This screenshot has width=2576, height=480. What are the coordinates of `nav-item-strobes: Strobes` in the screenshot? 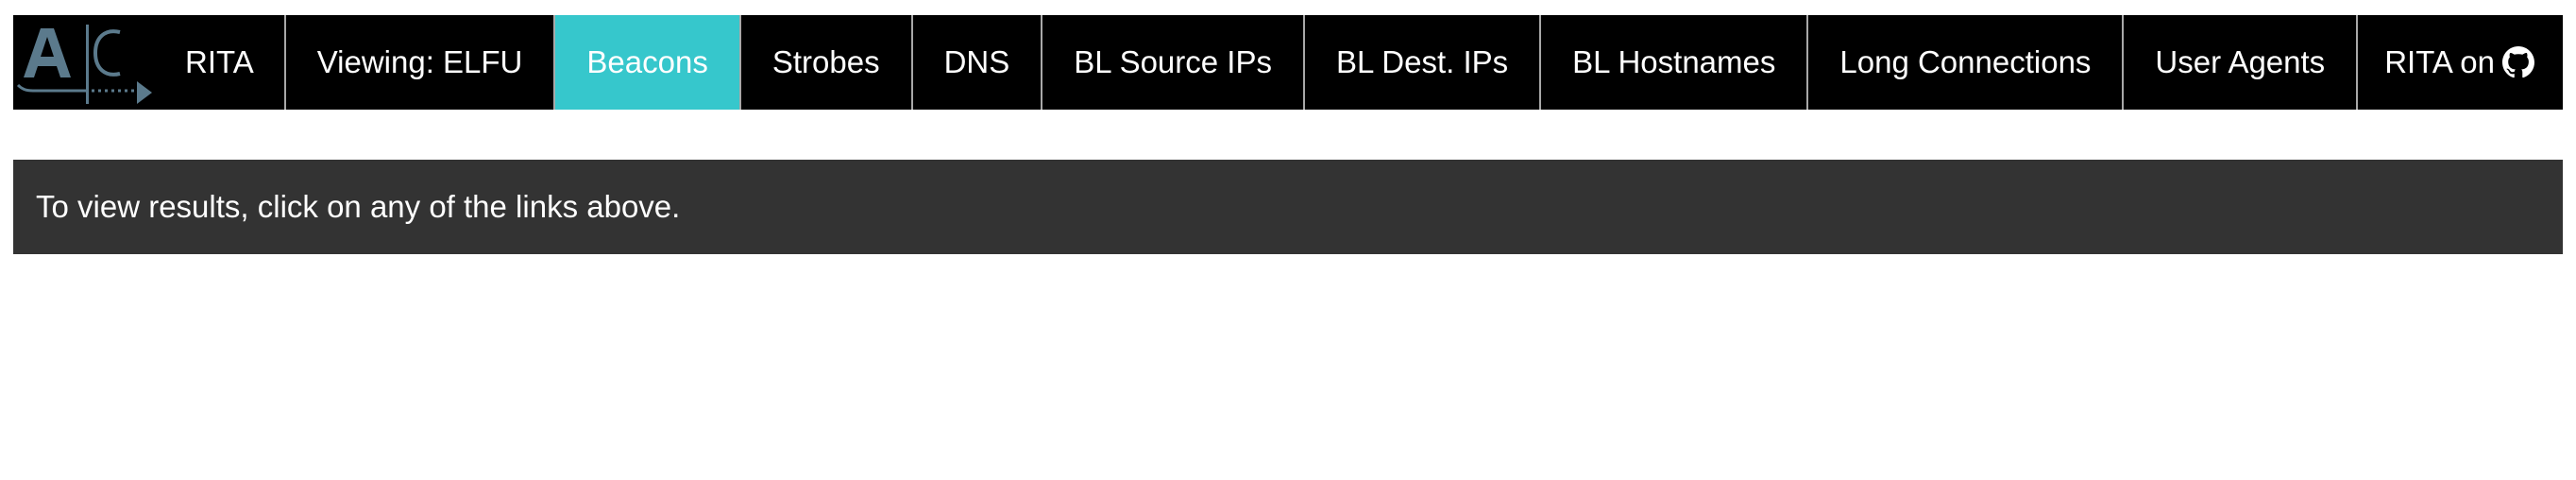 It's located at (827, 62).